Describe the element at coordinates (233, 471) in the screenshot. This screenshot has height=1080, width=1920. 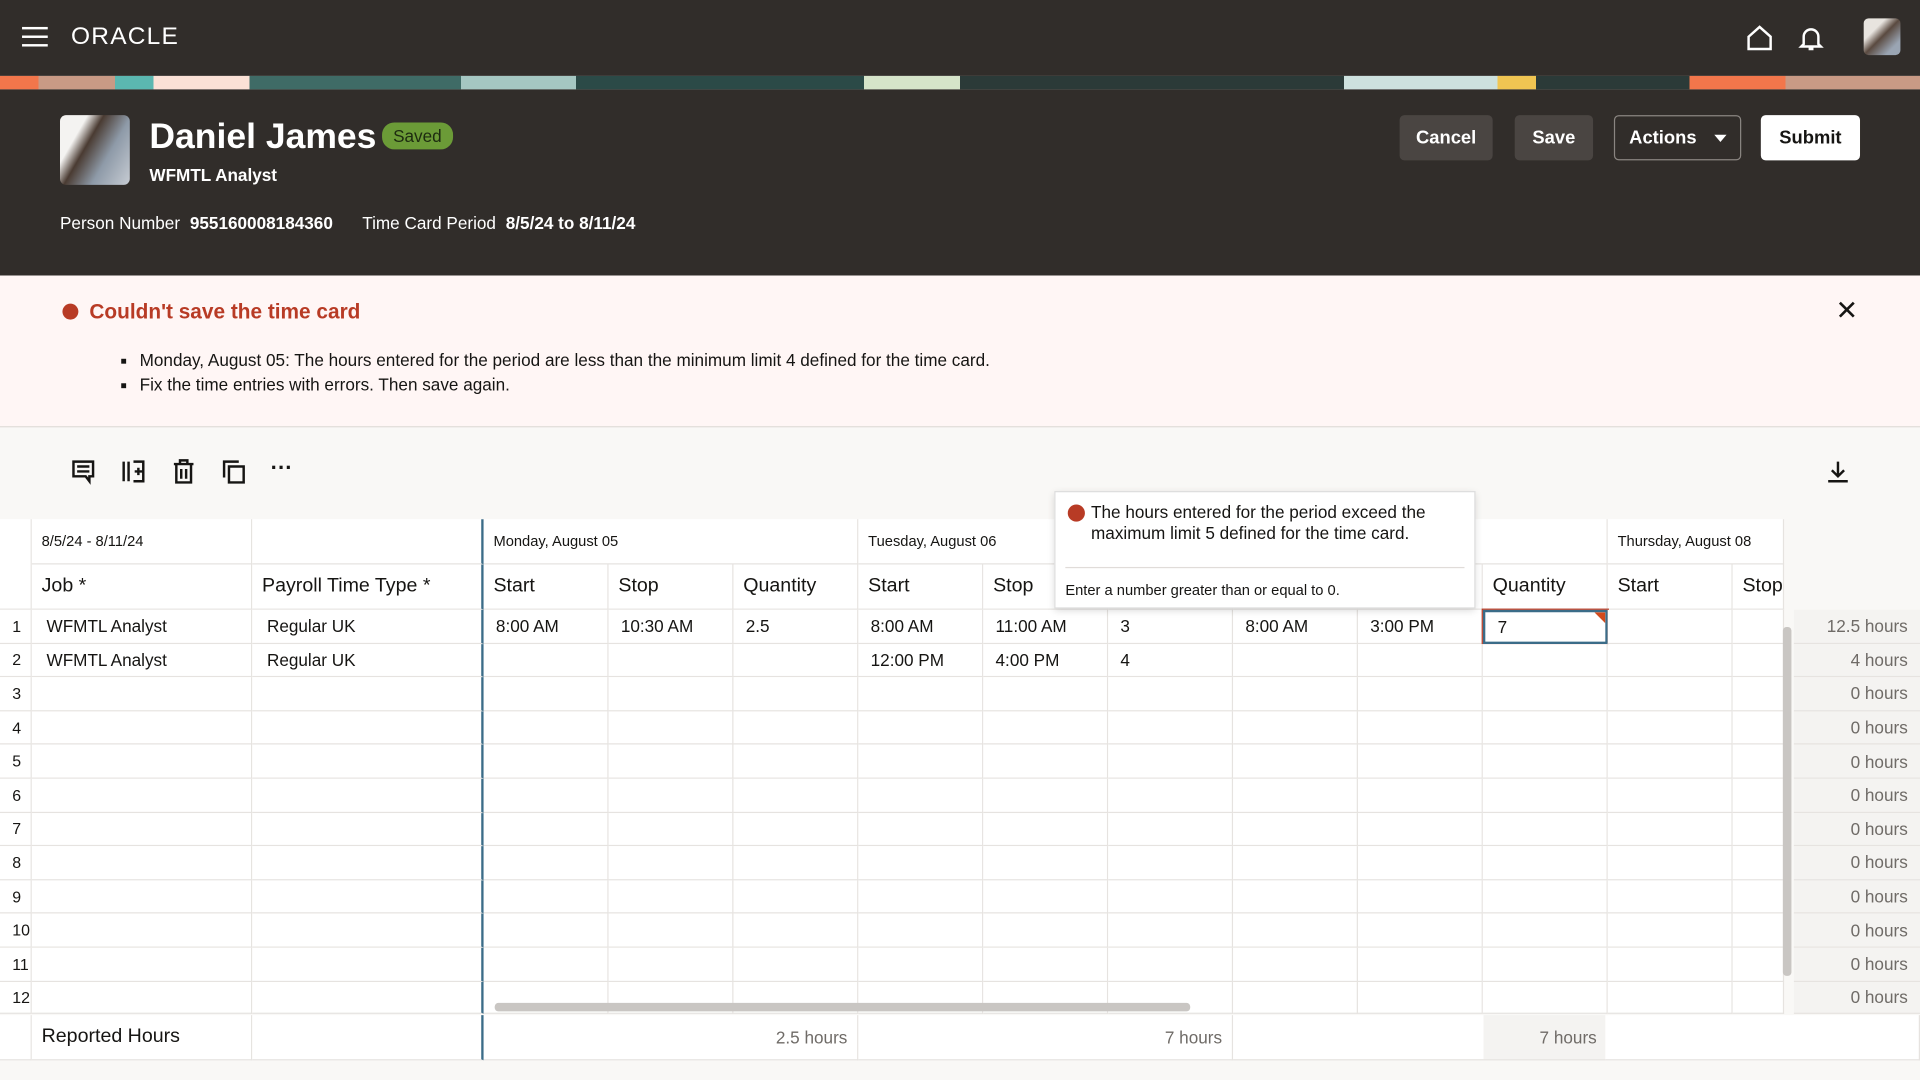
I see `copy-icon` at that location.